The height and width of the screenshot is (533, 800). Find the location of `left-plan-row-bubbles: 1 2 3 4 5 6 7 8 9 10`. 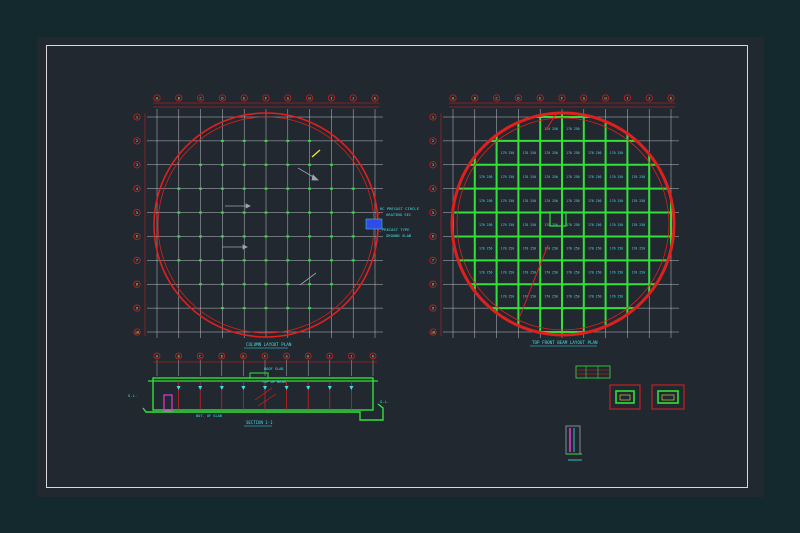

left-plan-row-bubbles: 1 2 3 4 5 6 7 8 9 10 is located at coordinates (137, 224).